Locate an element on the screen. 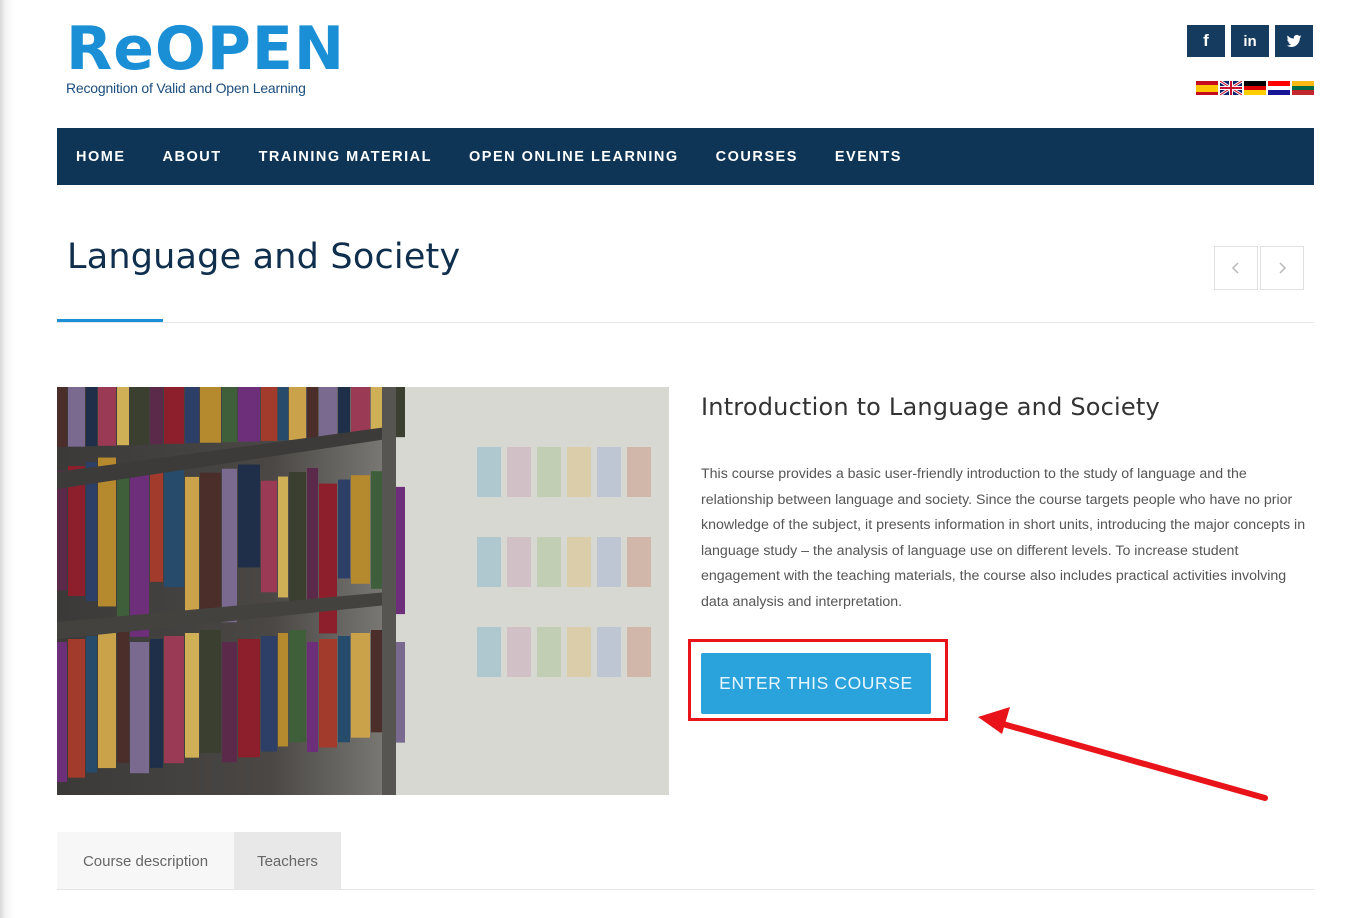 The width and height of the screenshot is (1360, 918). facebook-icon: f is located at coordinates (1206, 40).